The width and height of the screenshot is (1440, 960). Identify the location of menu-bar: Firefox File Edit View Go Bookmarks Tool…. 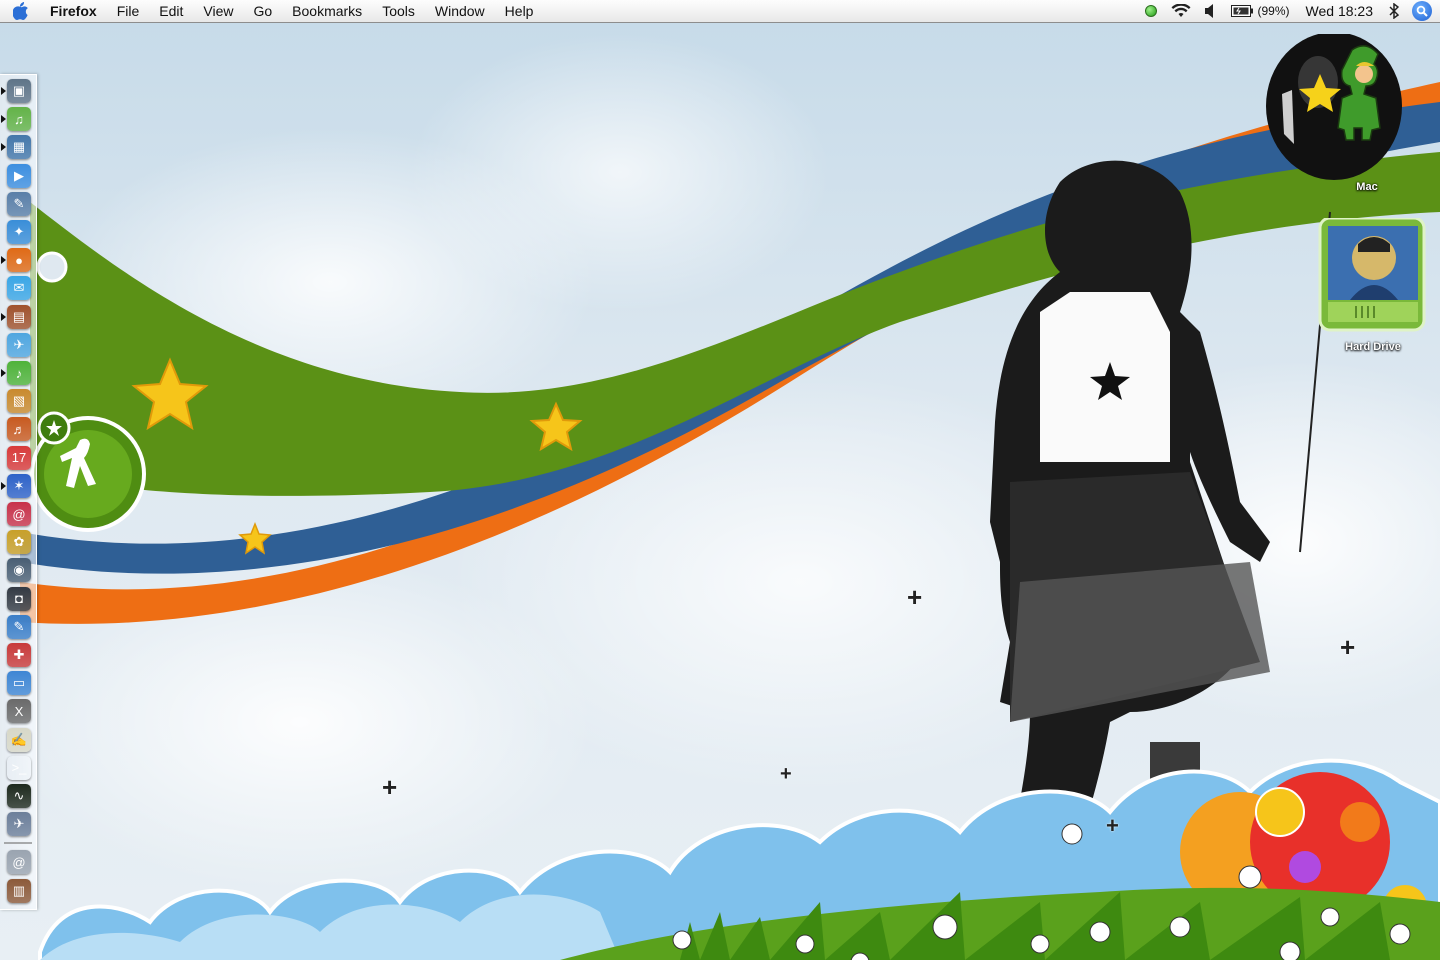
(720, 11).